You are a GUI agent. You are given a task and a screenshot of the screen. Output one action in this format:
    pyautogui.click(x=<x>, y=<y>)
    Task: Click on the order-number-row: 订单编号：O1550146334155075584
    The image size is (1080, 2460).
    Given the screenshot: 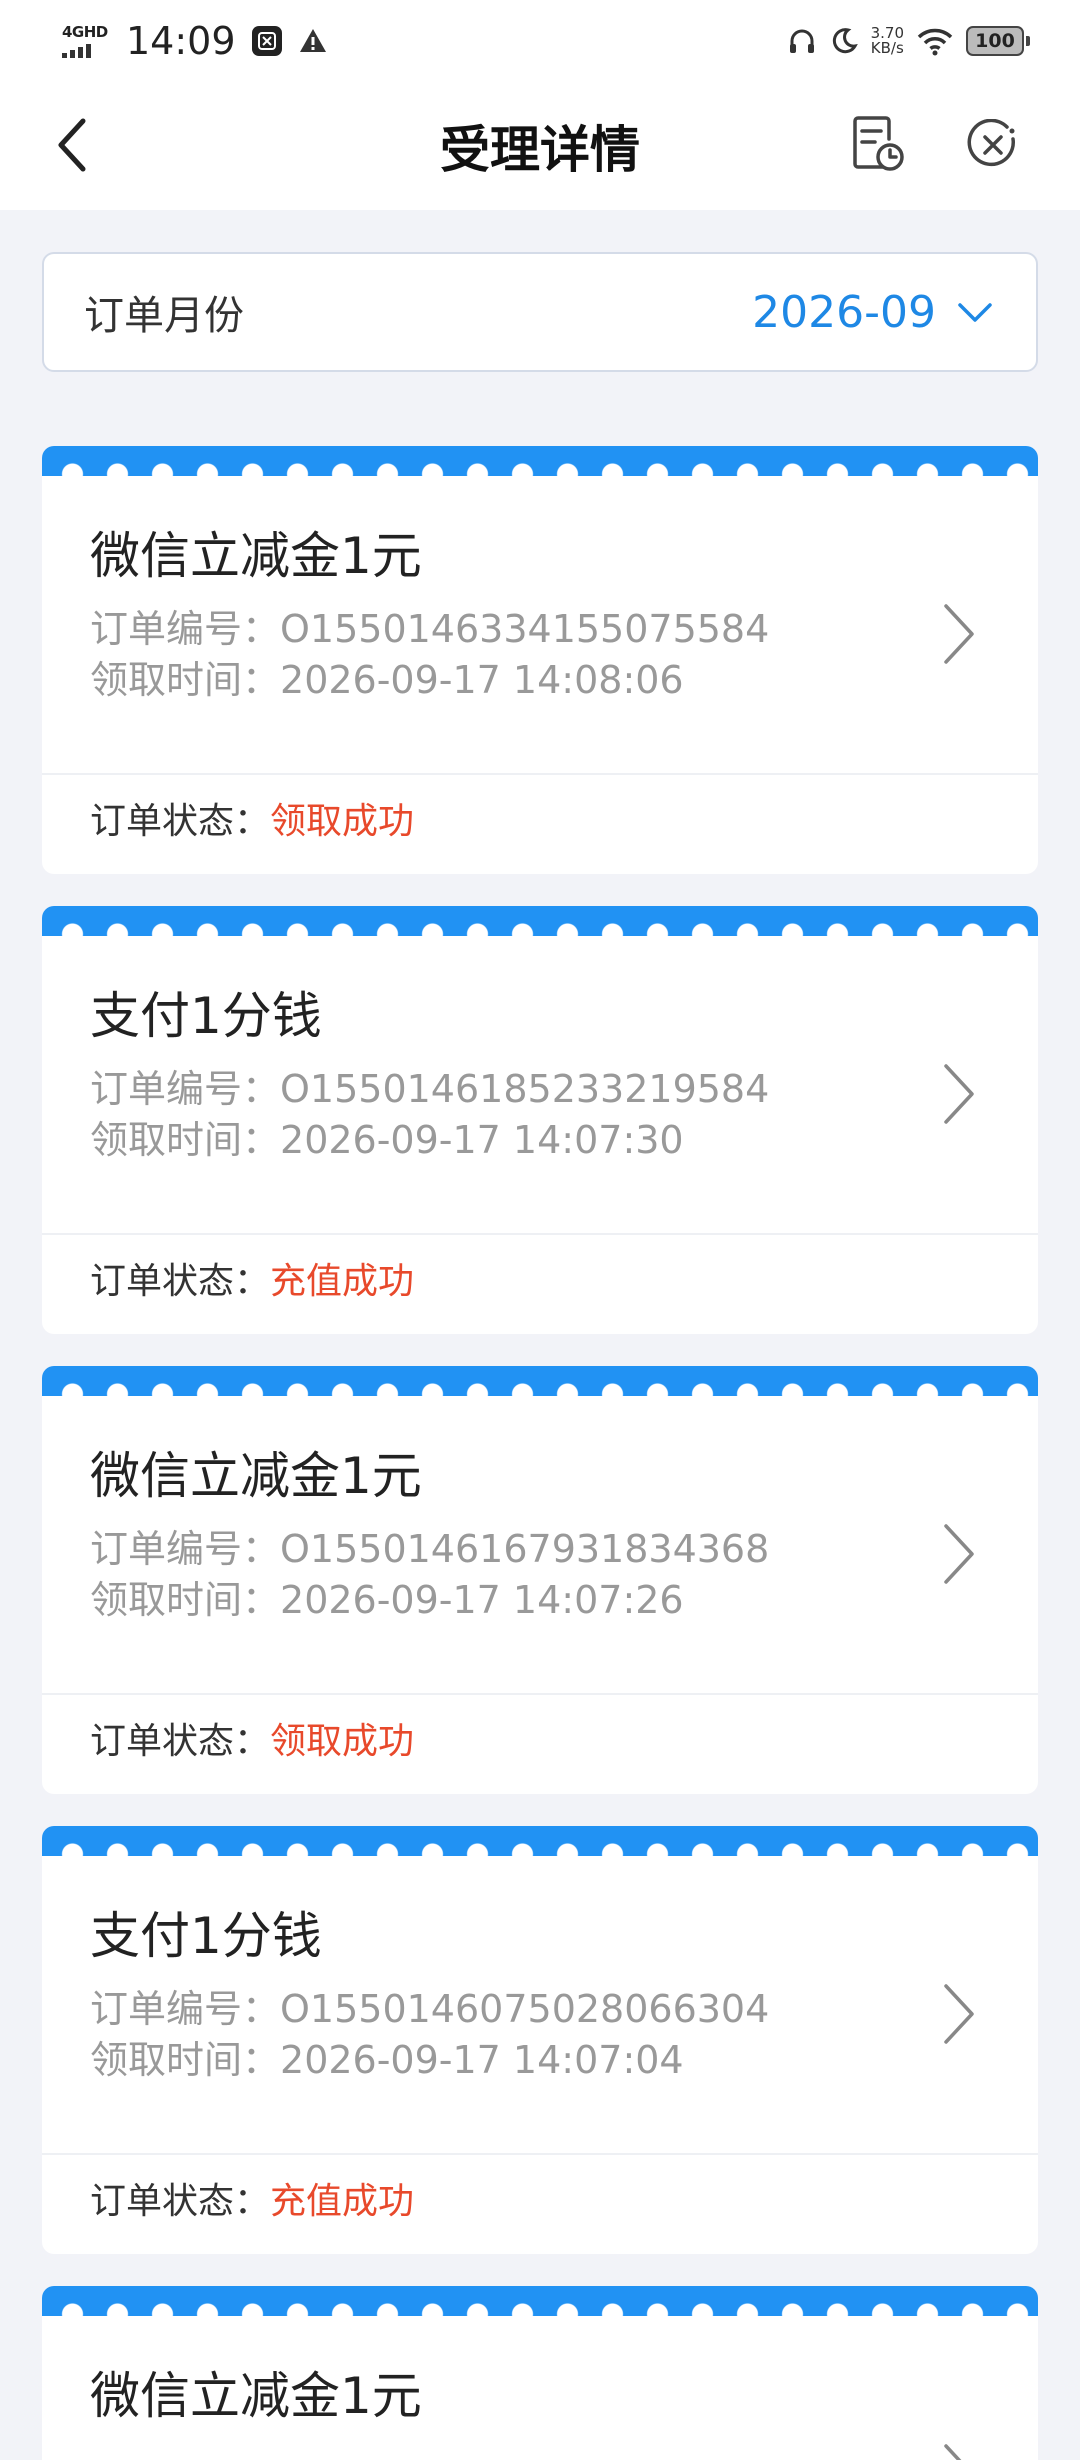 What is the action you would take?
    pyautogui.click(x=429, y=629)
    